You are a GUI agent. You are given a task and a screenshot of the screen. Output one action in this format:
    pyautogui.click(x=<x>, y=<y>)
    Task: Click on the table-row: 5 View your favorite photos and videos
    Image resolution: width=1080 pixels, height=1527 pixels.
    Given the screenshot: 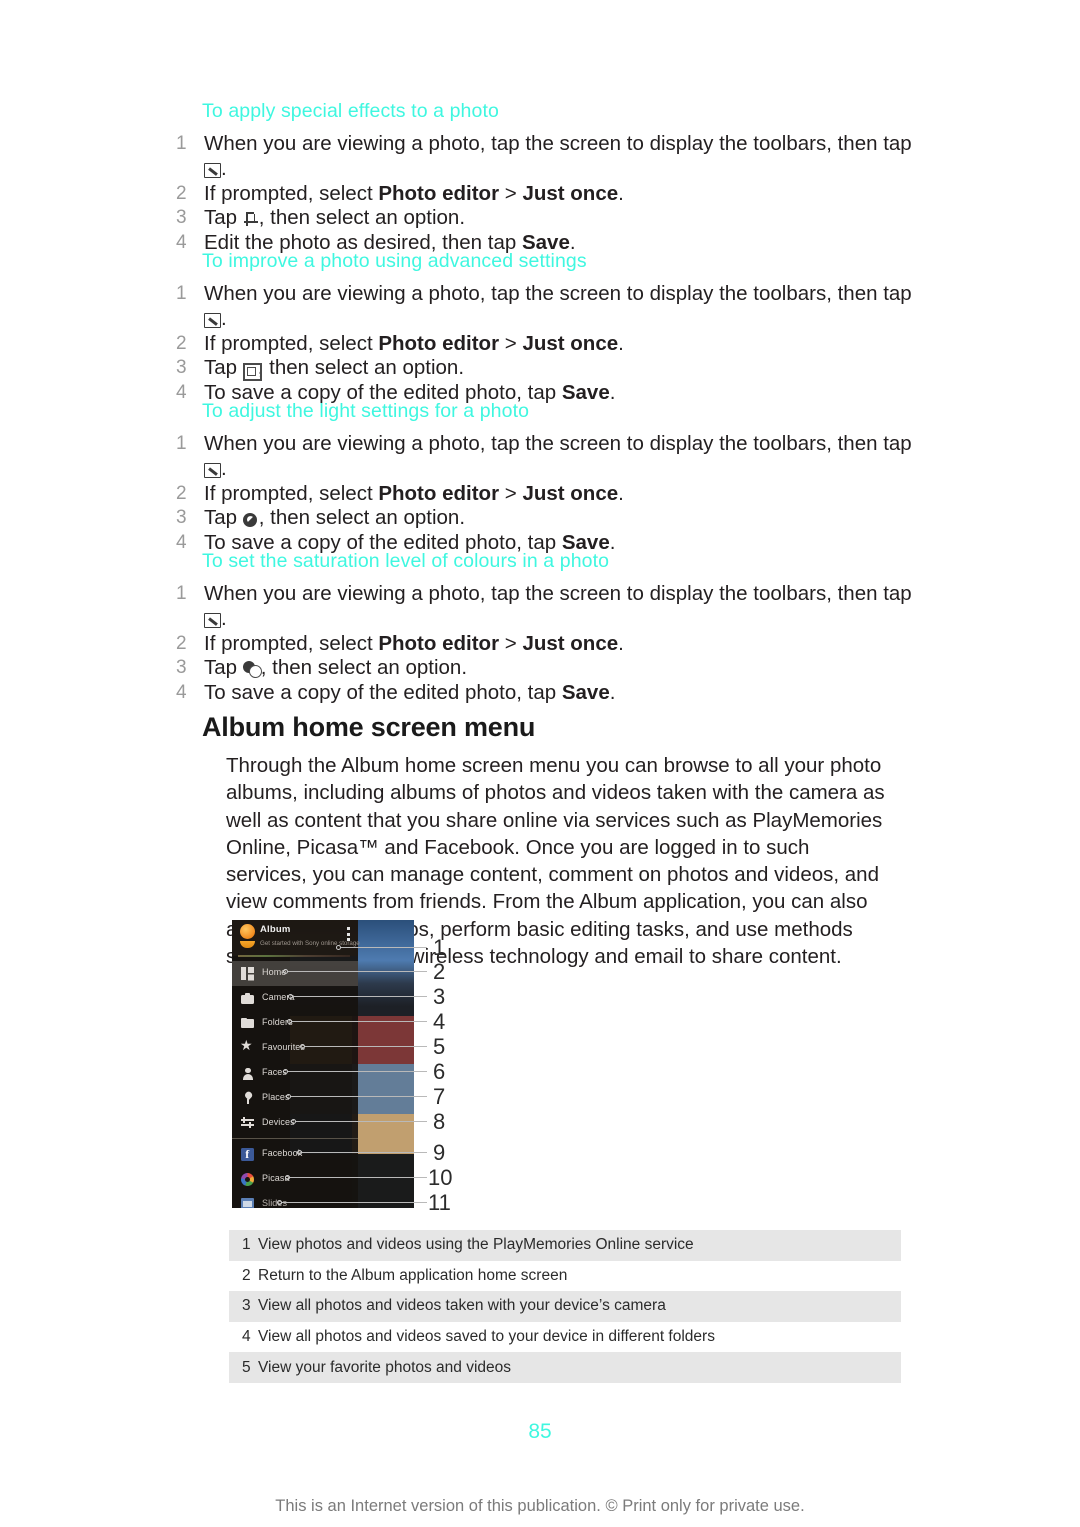 What is the action you would take?
    pyautogui.click(x=565, y=1367)
    